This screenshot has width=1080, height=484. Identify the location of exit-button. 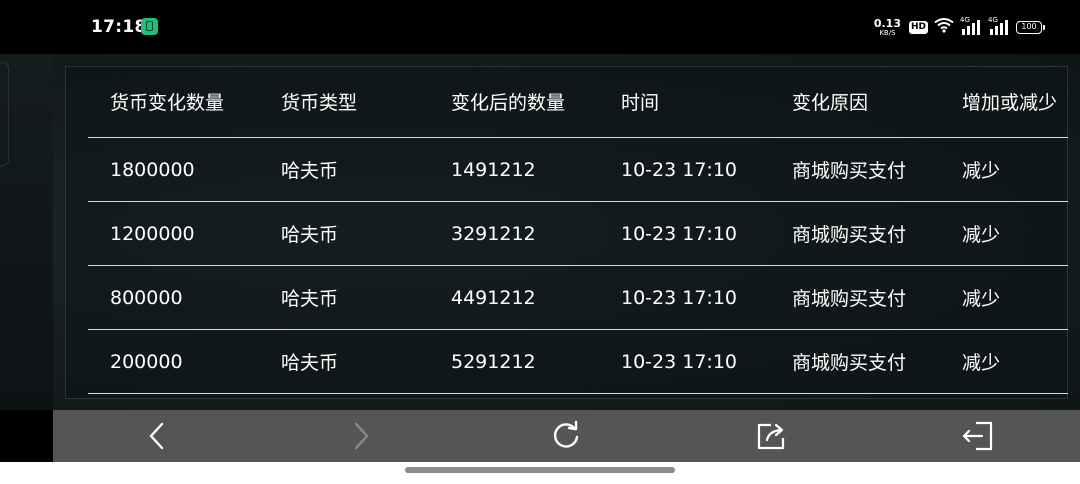
(977, 436).